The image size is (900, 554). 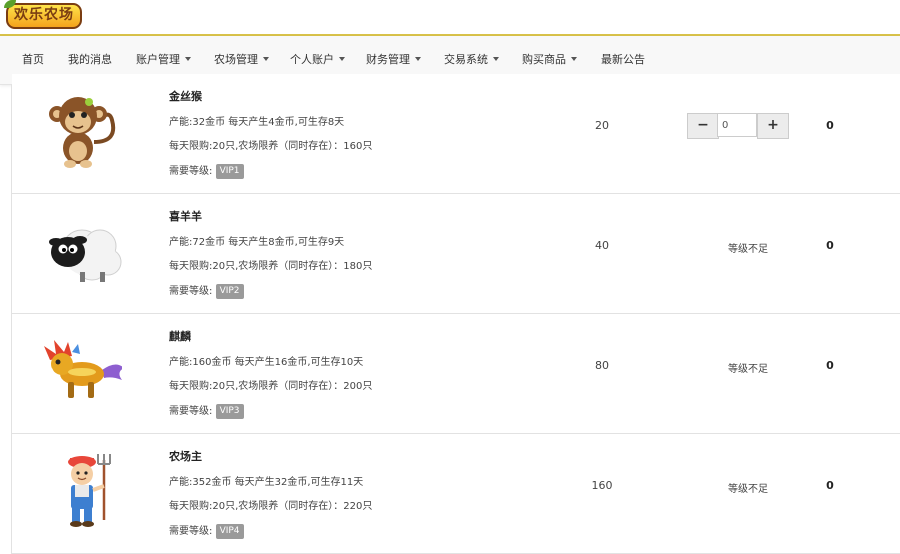 I want to click on nav-item-label: 财务管理, so click(x=388, y=59).